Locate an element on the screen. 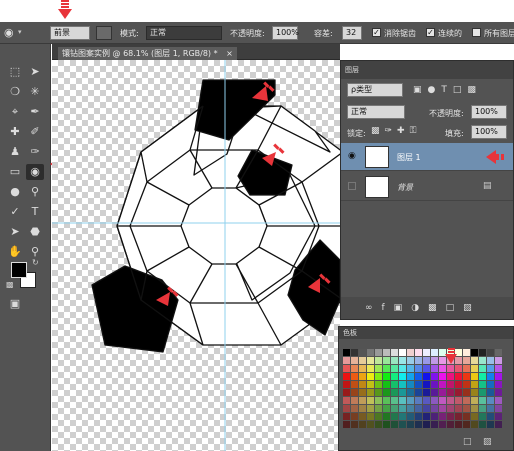  paint-bucket-icon: ◉ is located at coordinates (9, 32).